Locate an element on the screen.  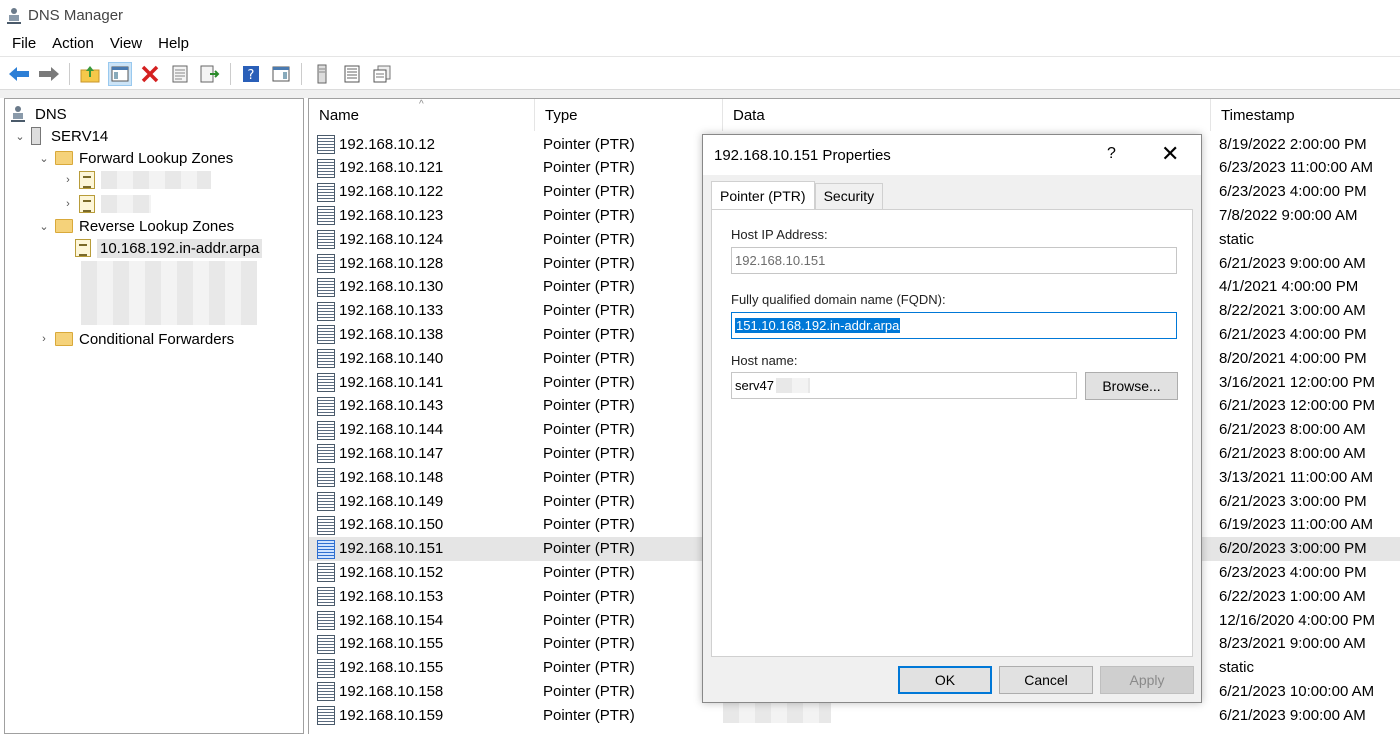
tree-node-dns: DNS is located at coordinates (39, 114).